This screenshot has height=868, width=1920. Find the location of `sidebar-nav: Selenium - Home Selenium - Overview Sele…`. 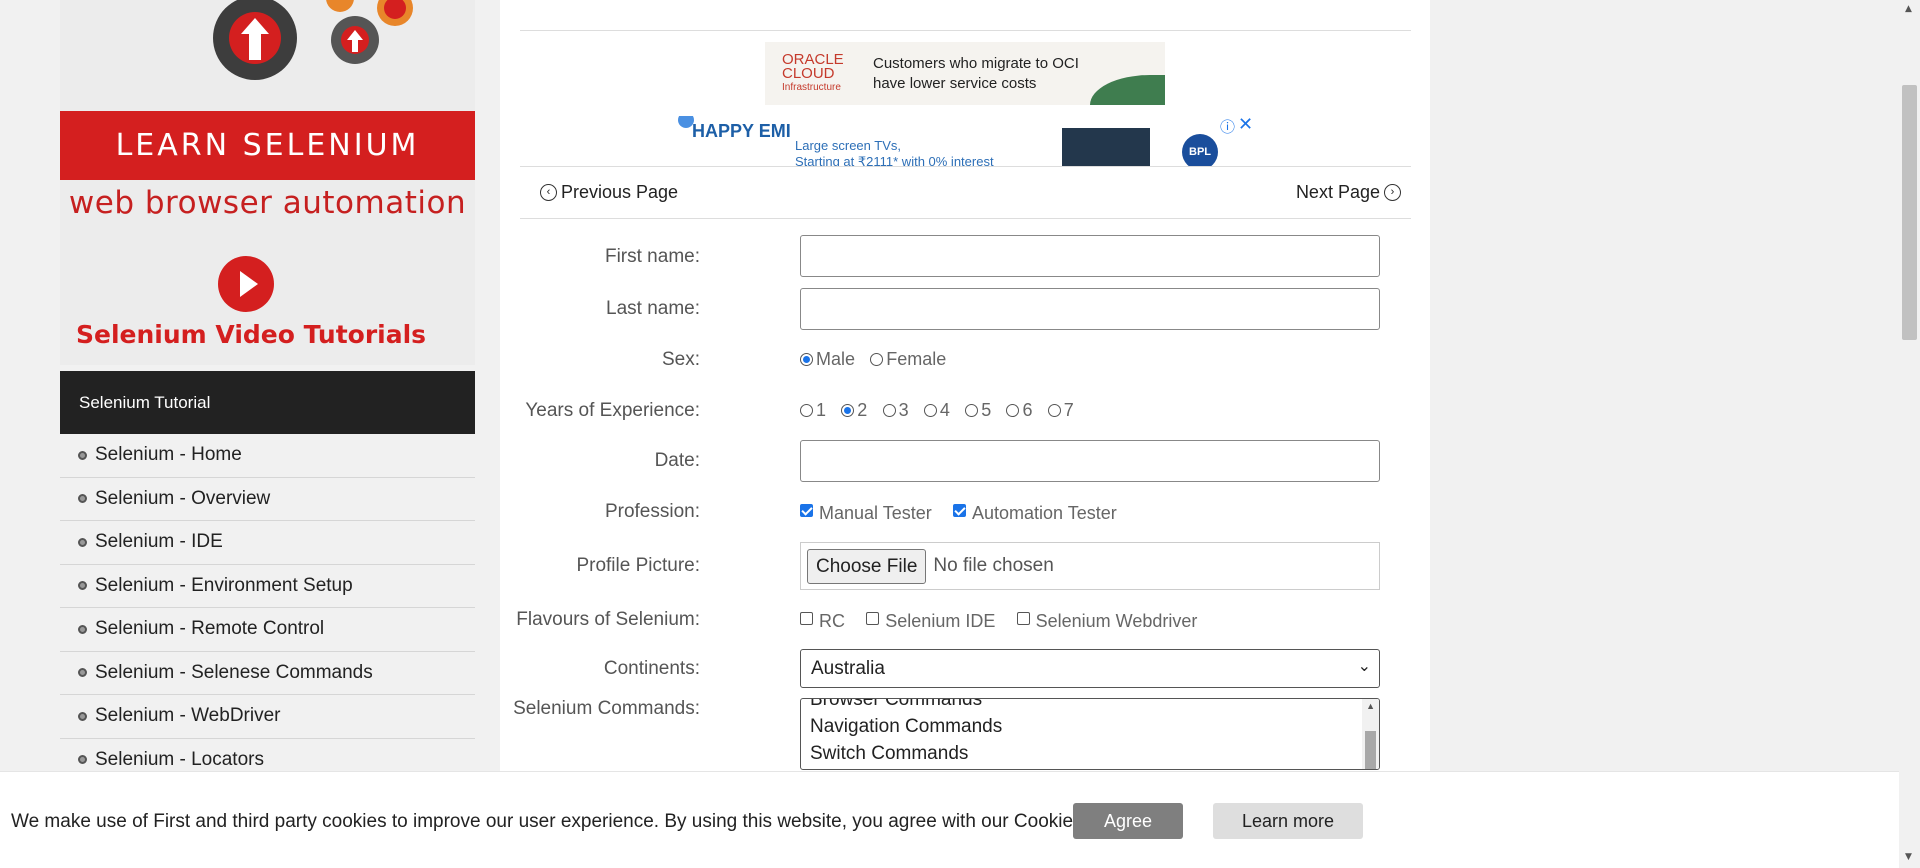

sidebar-nav: Selenium - Home Selenium - Overview Sele… is located at coordinates (267, 608).